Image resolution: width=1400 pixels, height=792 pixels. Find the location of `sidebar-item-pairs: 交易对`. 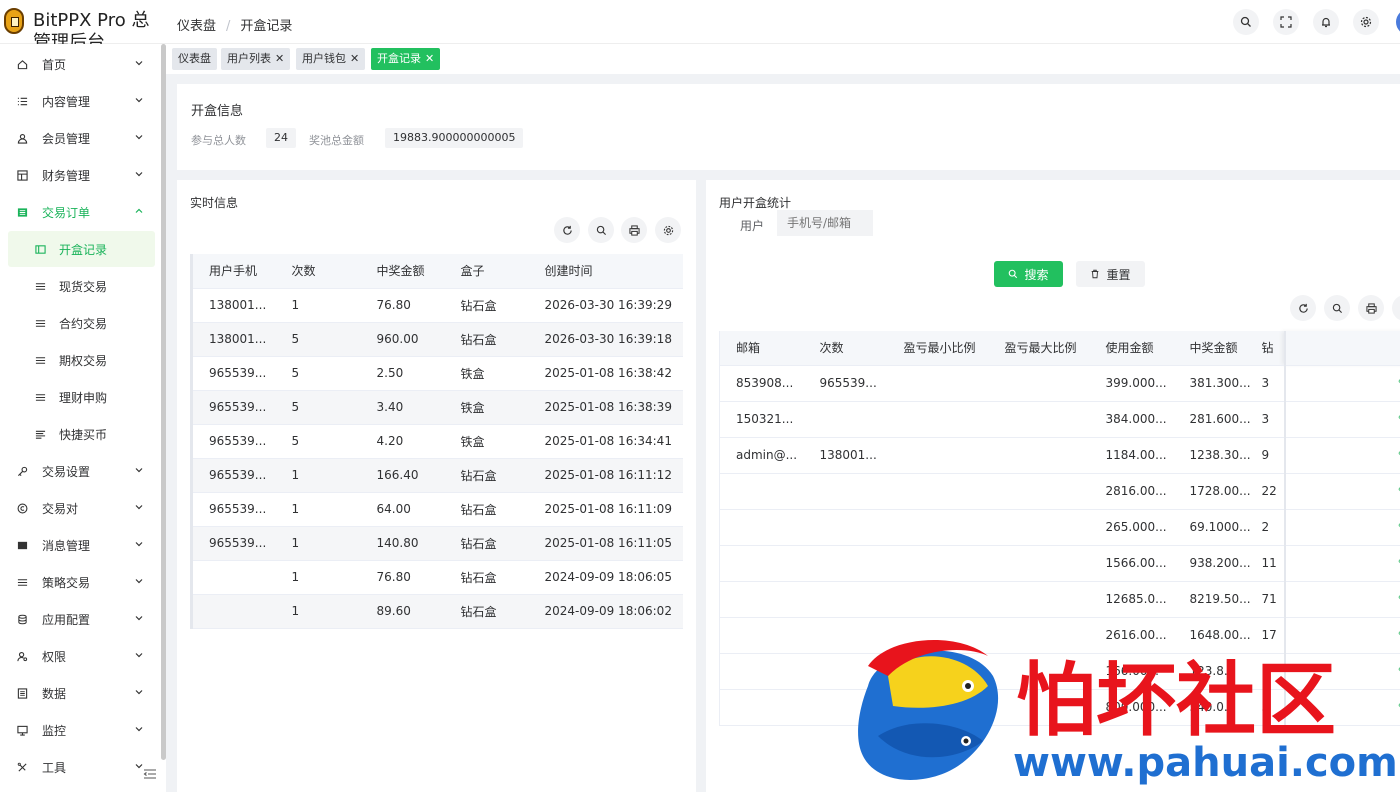

sidebar-item-pairs: 交易对 is located at coordinates (79, 508).